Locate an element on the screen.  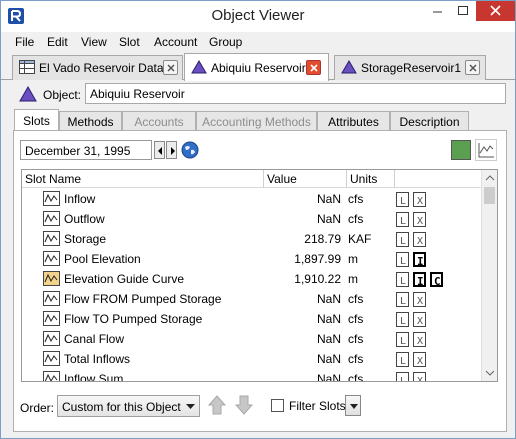
color-swatch-button is located at coordinates (461, 150).